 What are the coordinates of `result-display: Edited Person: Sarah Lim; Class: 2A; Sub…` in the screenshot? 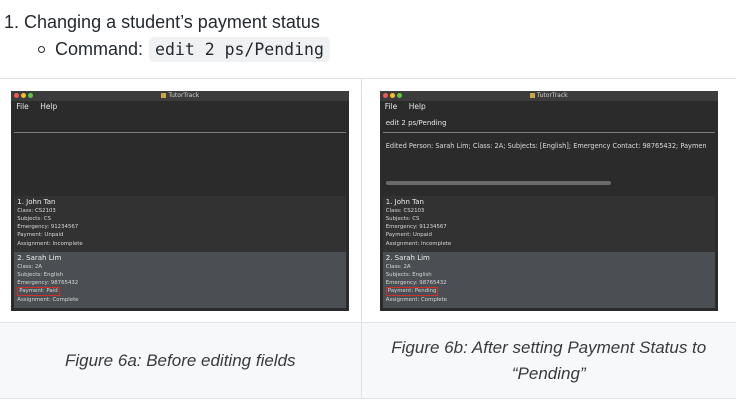 It's located at (549, 163).